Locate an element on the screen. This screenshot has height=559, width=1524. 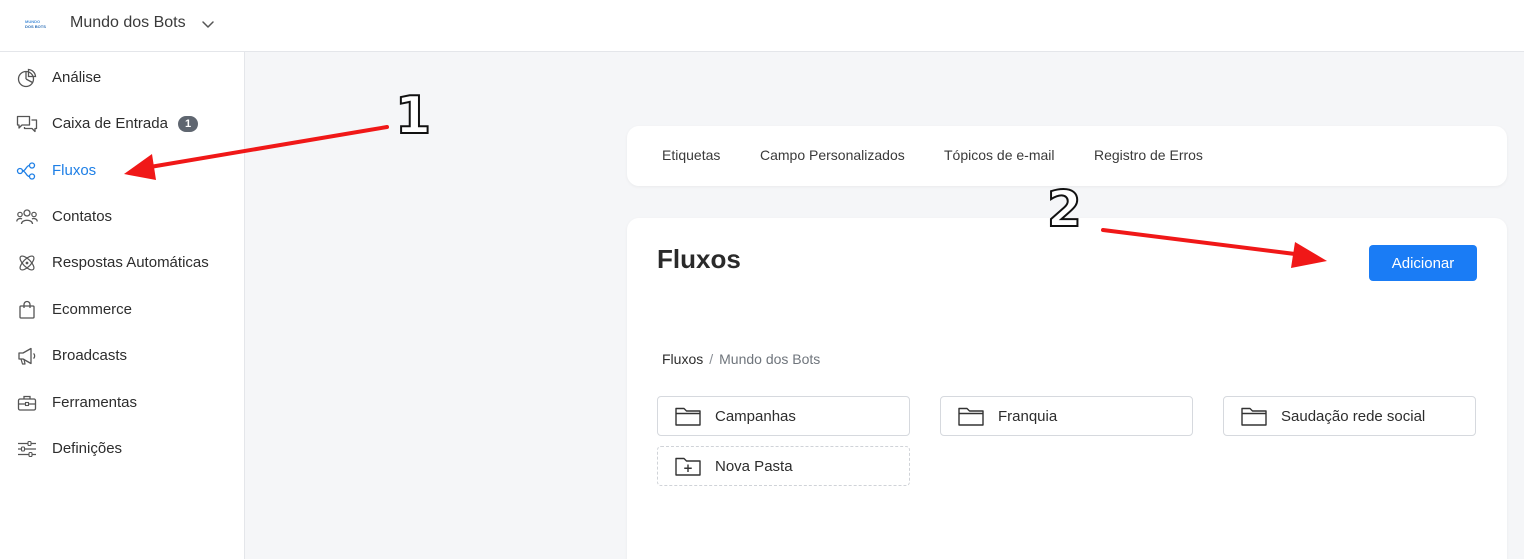
sidebar-item-label: Caixa de Entrada is located at coordinates (110, 123).